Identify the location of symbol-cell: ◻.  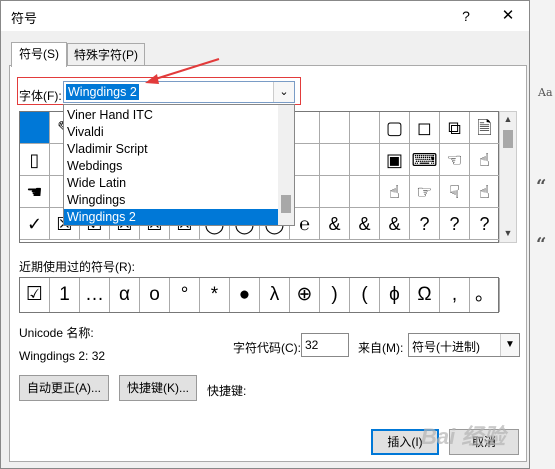
(425, 128).